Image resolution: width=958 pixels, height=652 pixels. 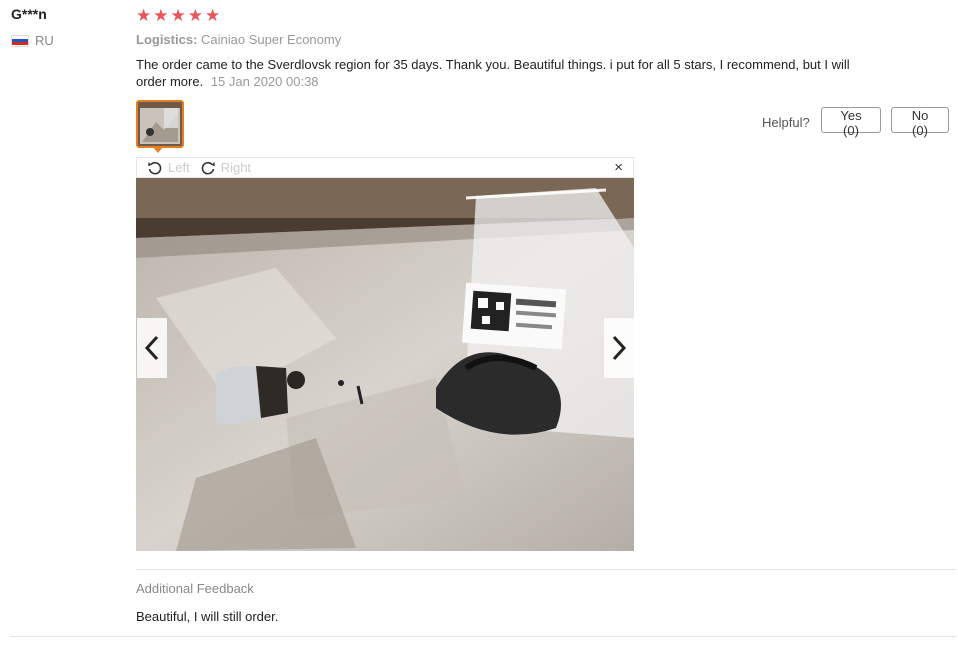 I want to click on previous-photo-button, so click(x=152, y=348).